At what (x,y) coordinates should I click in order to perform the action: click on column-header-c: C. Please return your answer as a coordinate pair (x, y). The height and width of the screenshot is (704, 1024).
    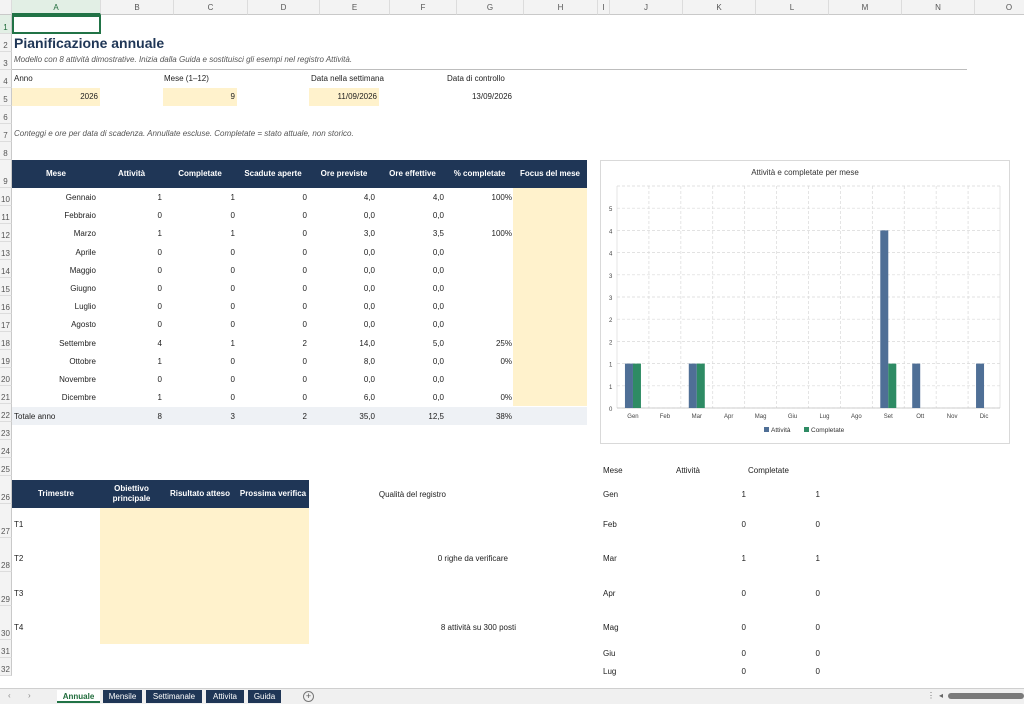
    Looking at the image, I should click on (211, 7).